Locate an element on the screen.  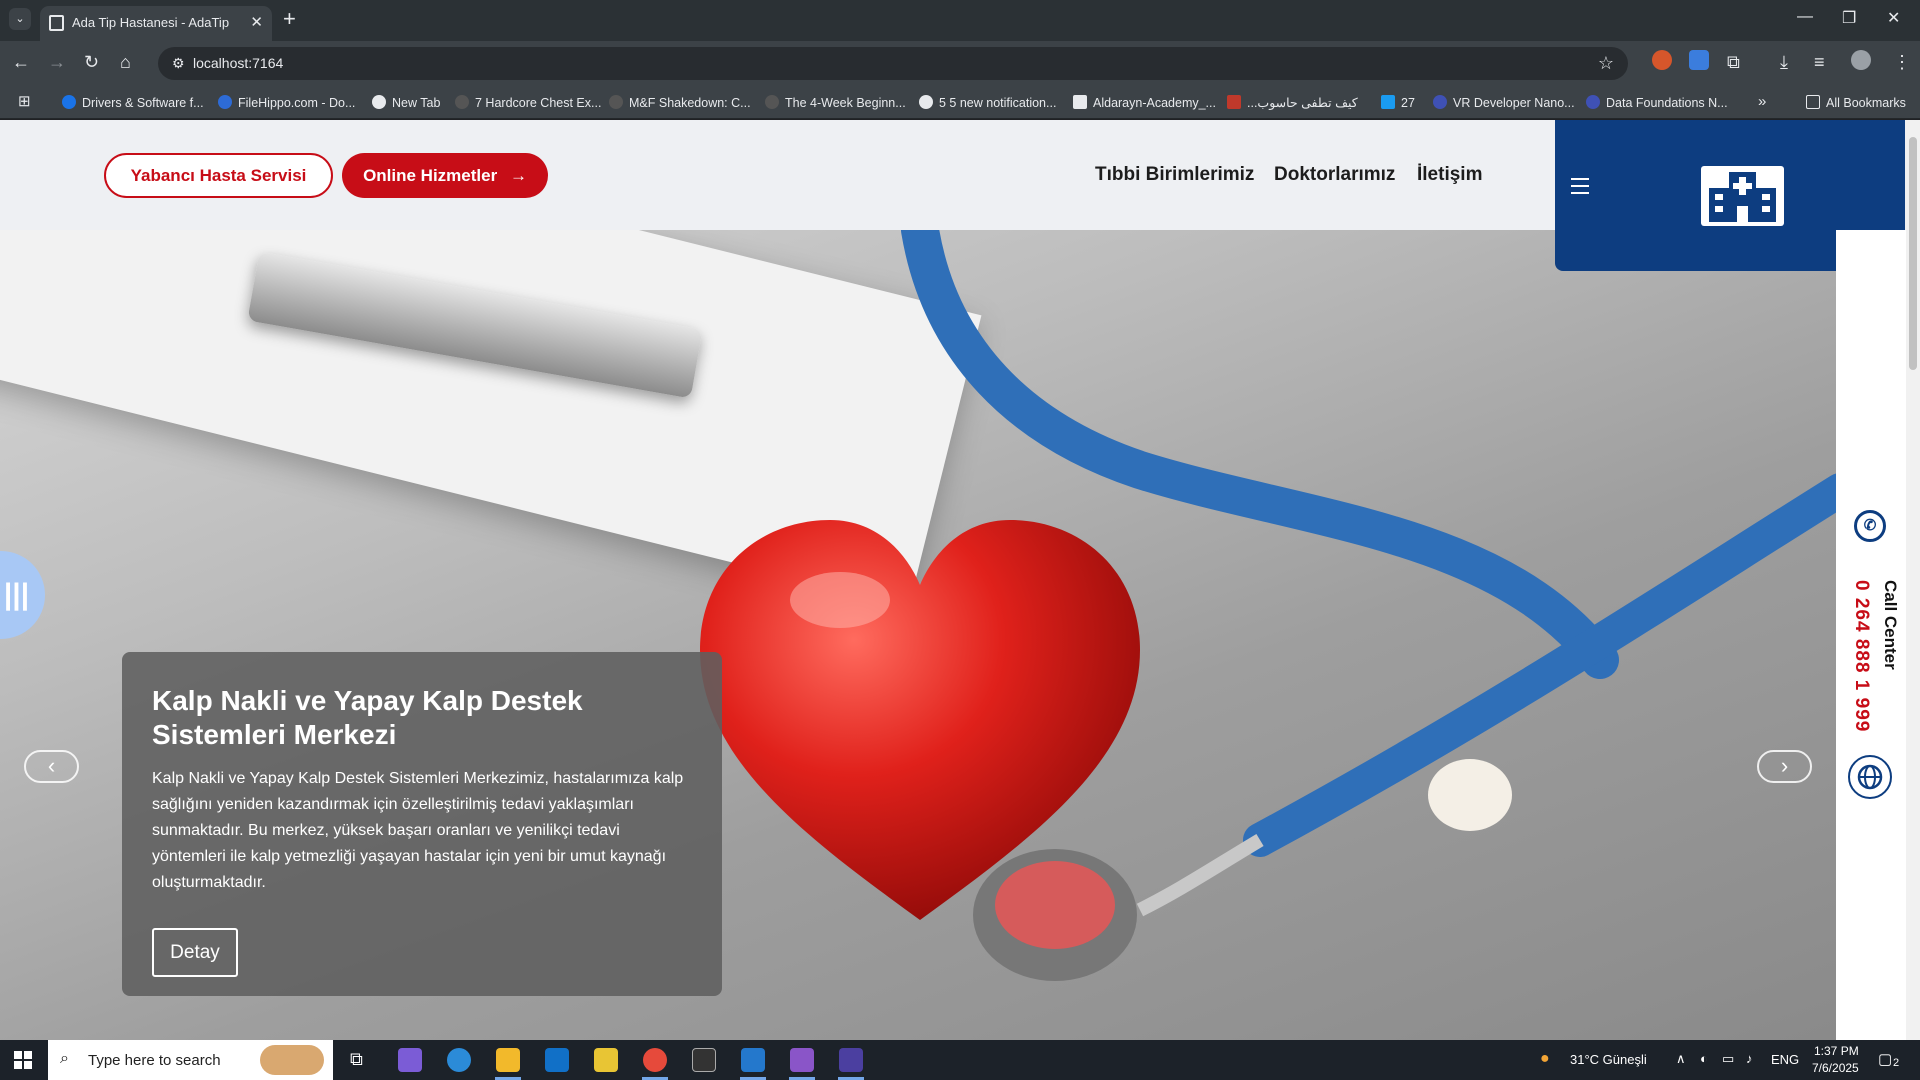
screenshot-extension-icon is located at coordinates (1699, 60).